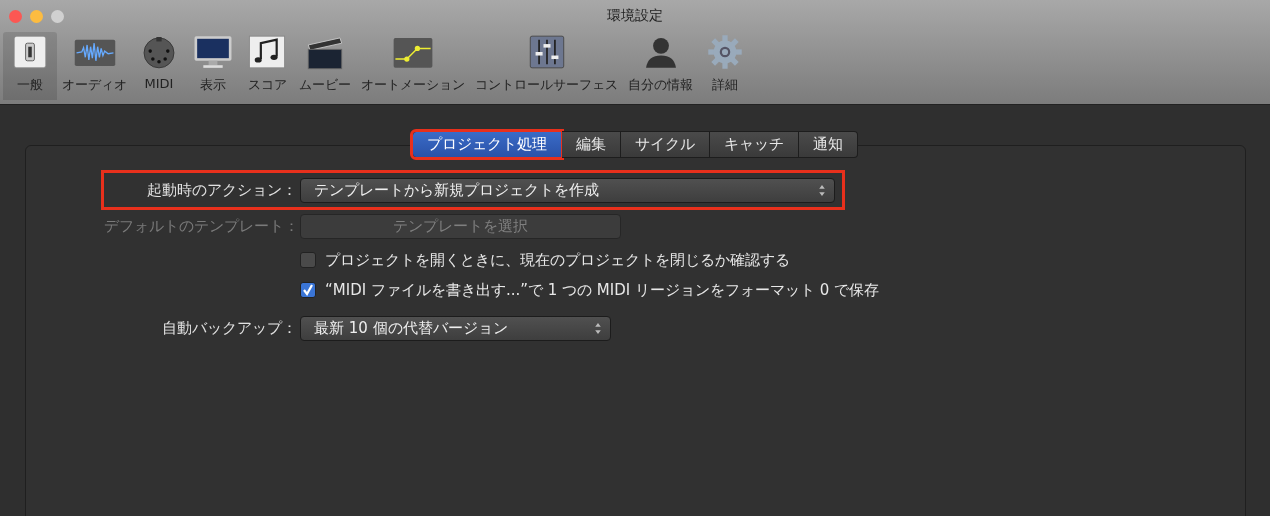 This screenshot has width=1270, height=516. I want to click on popup-menu: 最新 10 個の代替バージョン, so click(455, 328).